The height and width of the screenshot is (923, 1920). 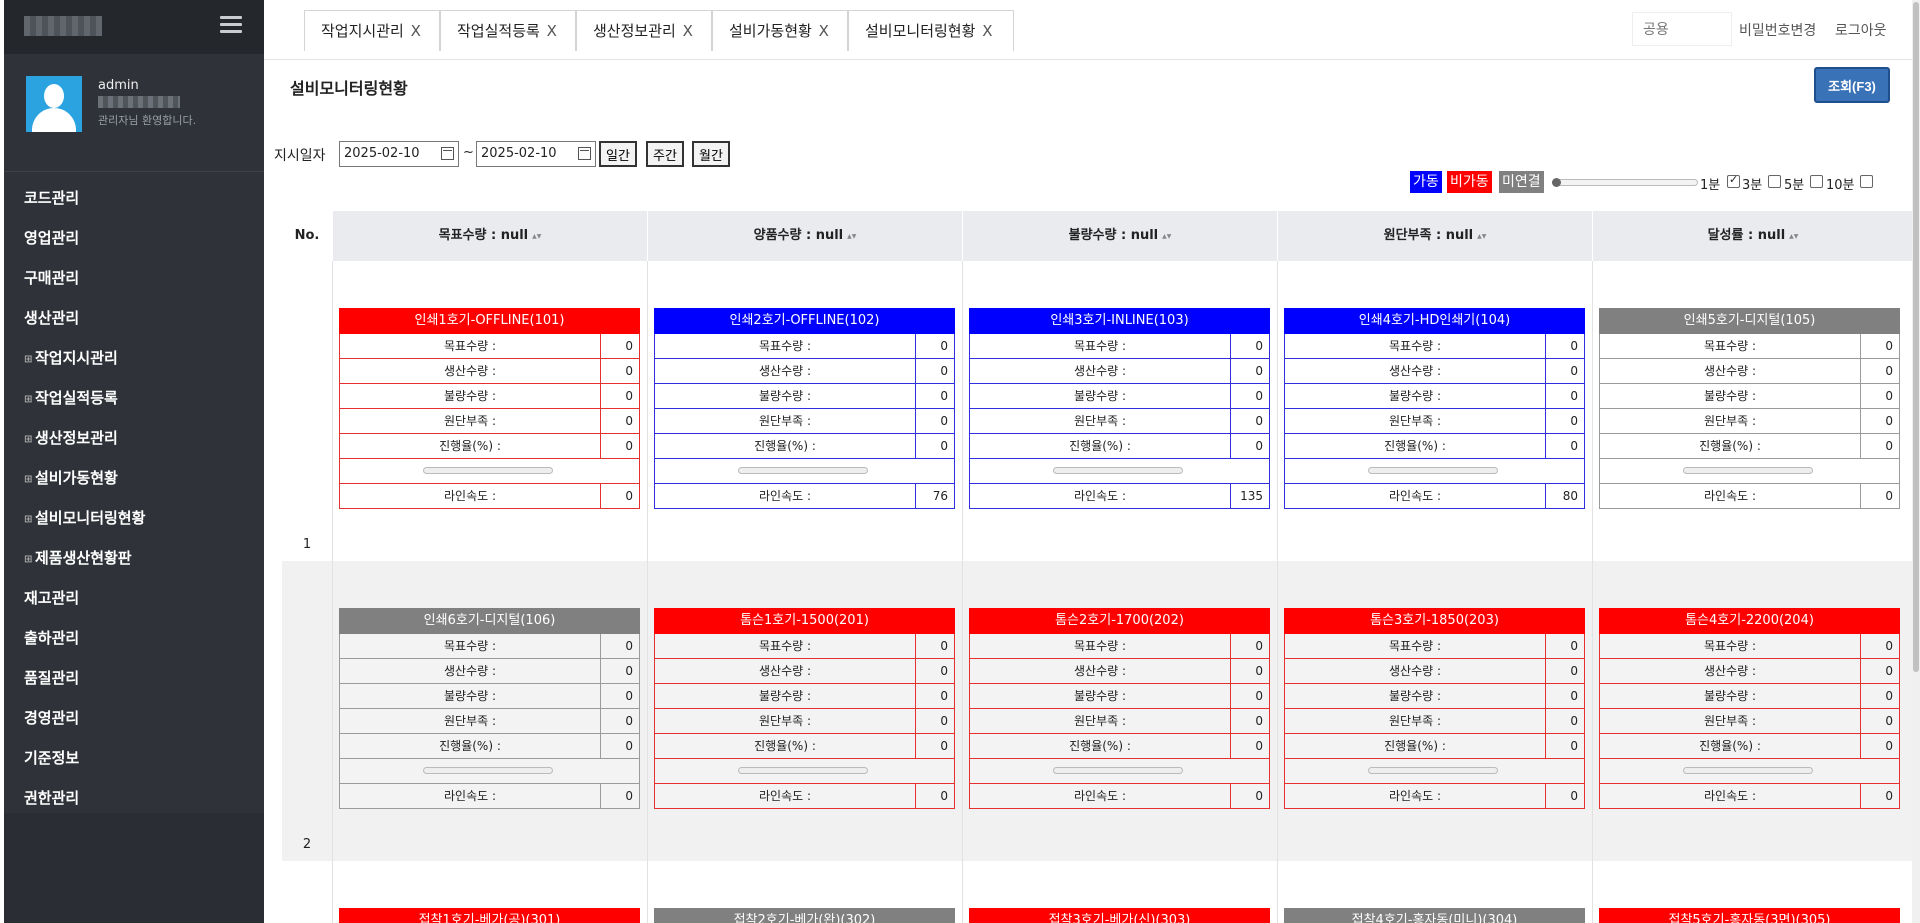 I want to click on tab: 생산정보관리 X, so click(x=644, y=30).